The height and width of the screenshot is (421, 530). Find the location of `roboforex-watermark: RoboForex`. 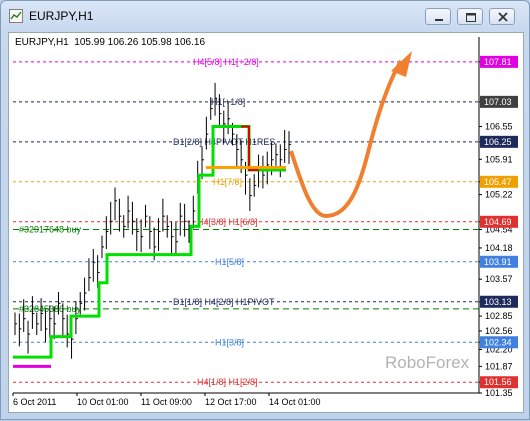

roboforex-watermark: RoboForex is located at coordinates (427, 362).